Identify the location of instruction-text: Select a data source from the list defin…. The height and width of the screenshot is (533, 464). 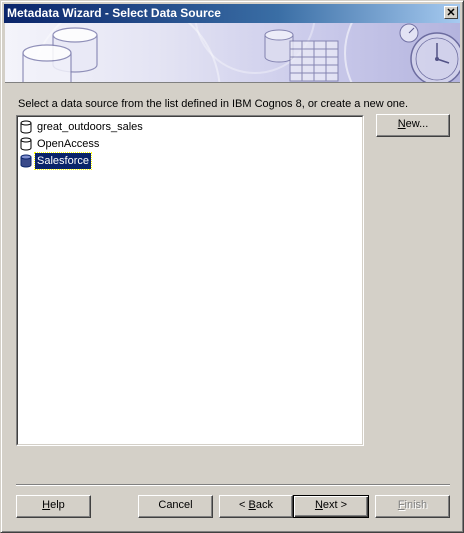
(213, 104).